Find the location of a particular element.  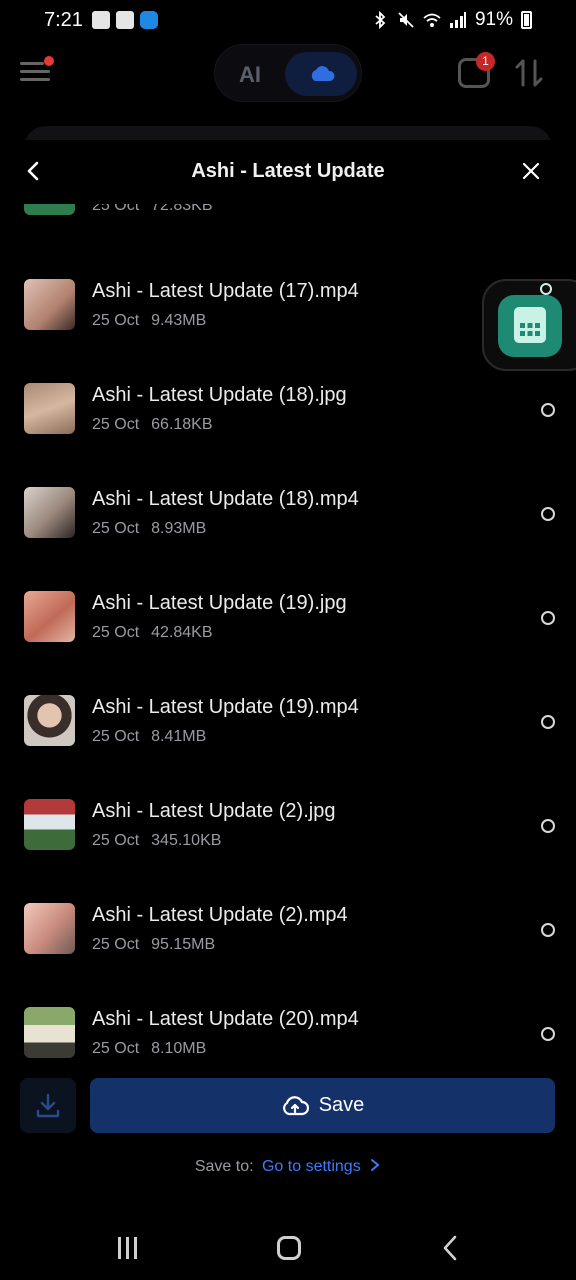

close-button is located at coordinates (531, 171).